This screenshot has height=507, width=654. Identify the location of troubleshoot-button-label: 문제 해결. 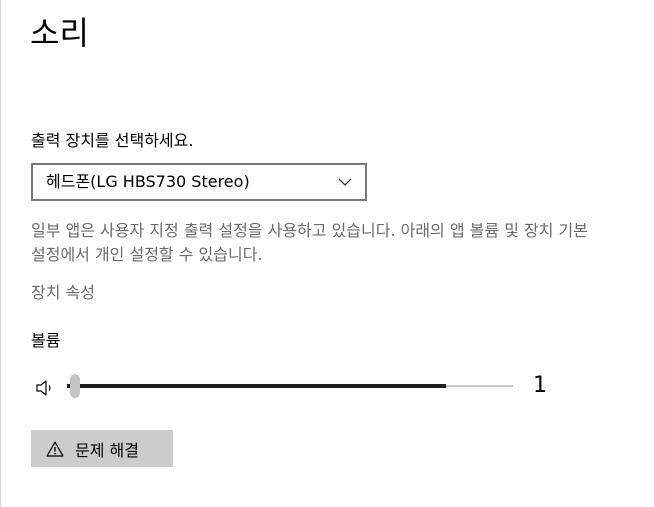
(107, 450).